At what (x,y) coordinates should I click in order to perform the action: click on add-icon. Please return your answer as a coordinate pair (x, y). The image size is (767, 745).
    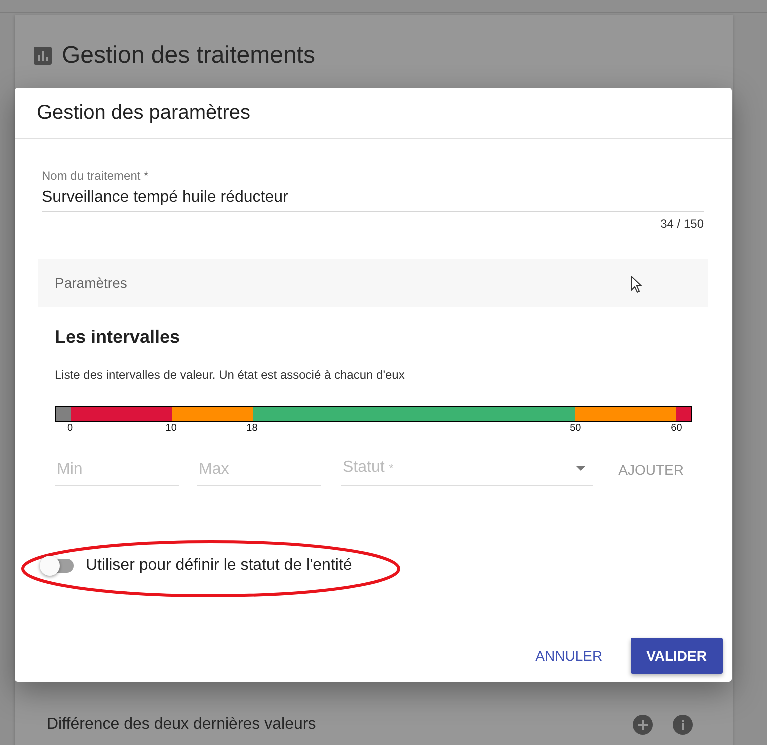
    Looking at the image, I should click on (643, 725).